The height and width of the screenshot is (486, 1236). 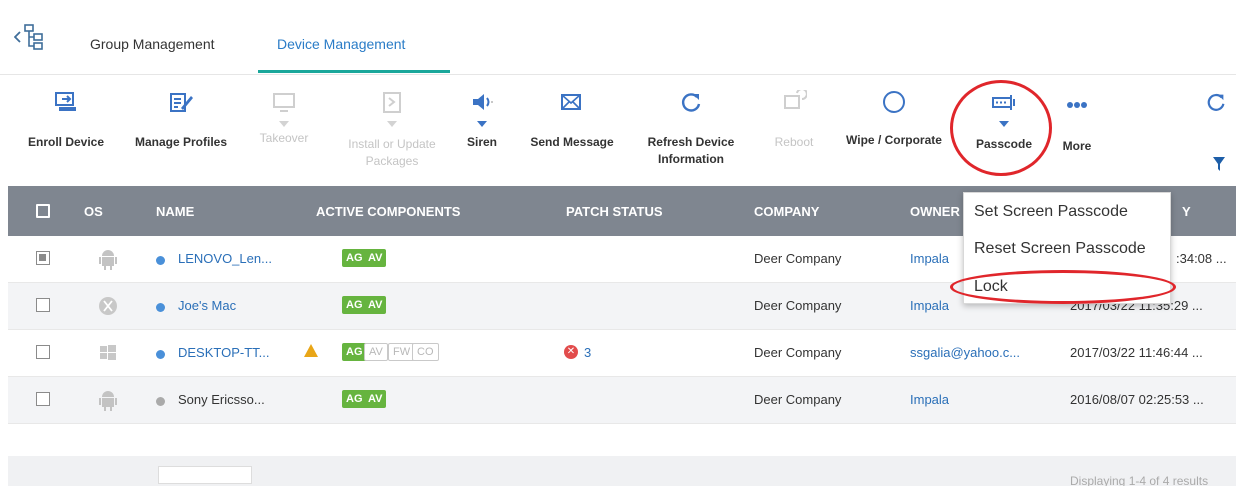 What do you see at coordinates (33, 37) in the screenshot?
I see `tree-icon` at bounding box center [33, 37].